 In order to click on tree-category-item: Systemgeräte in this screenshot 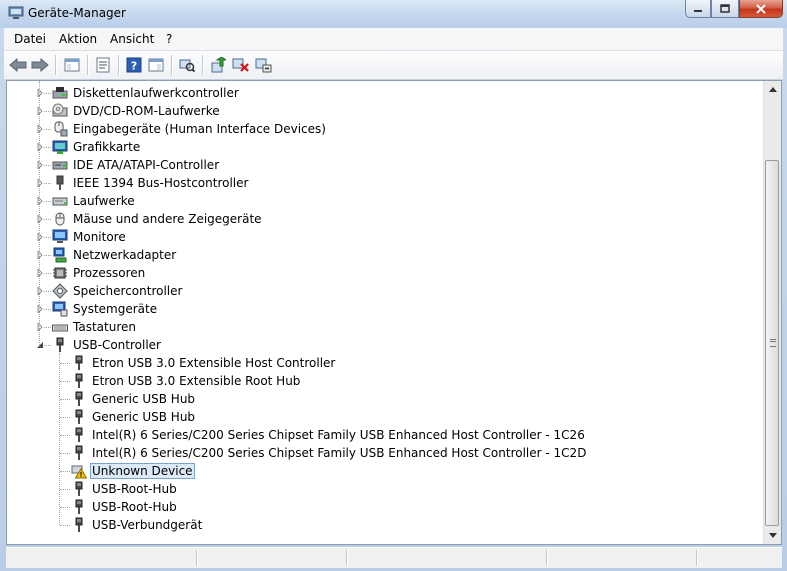, I will do `click(98, 309)`.